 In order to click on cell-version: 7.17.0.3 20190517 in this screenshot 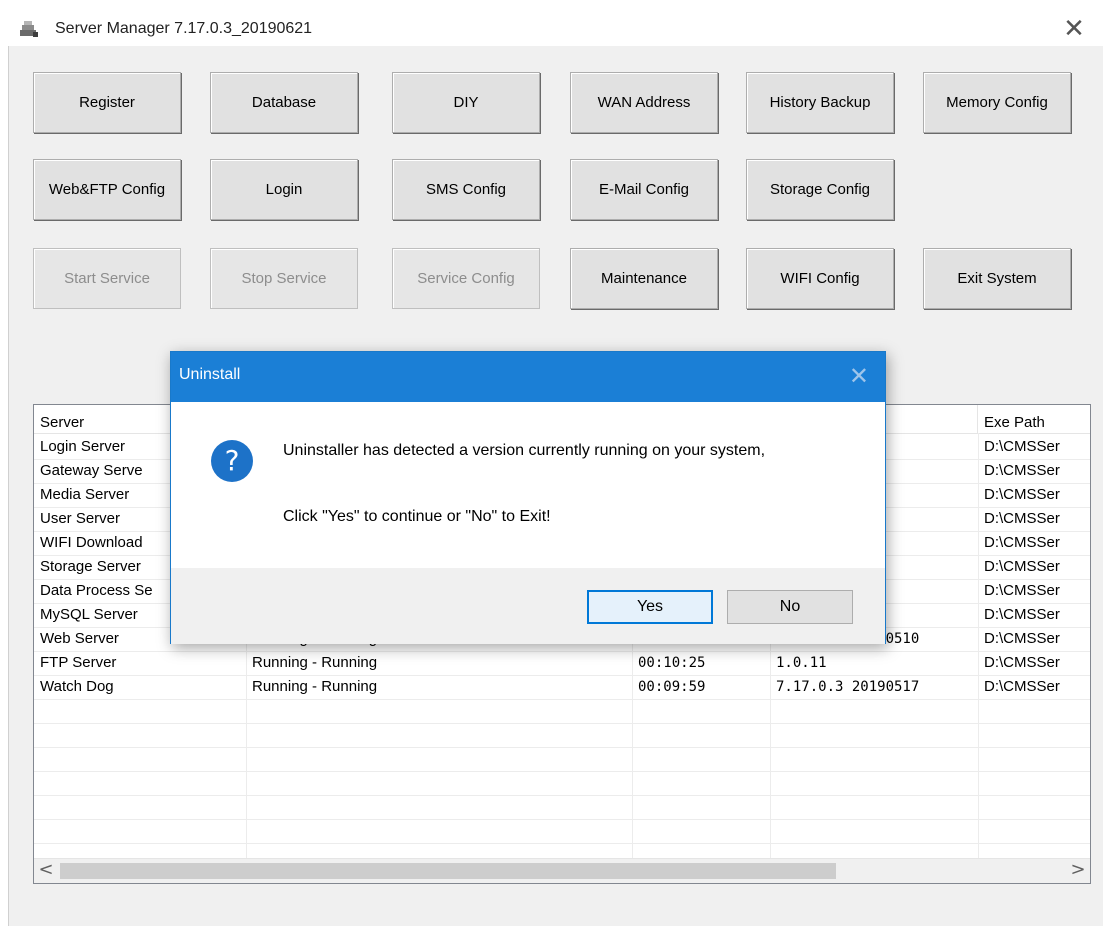, I will do `click(848, 687)`.